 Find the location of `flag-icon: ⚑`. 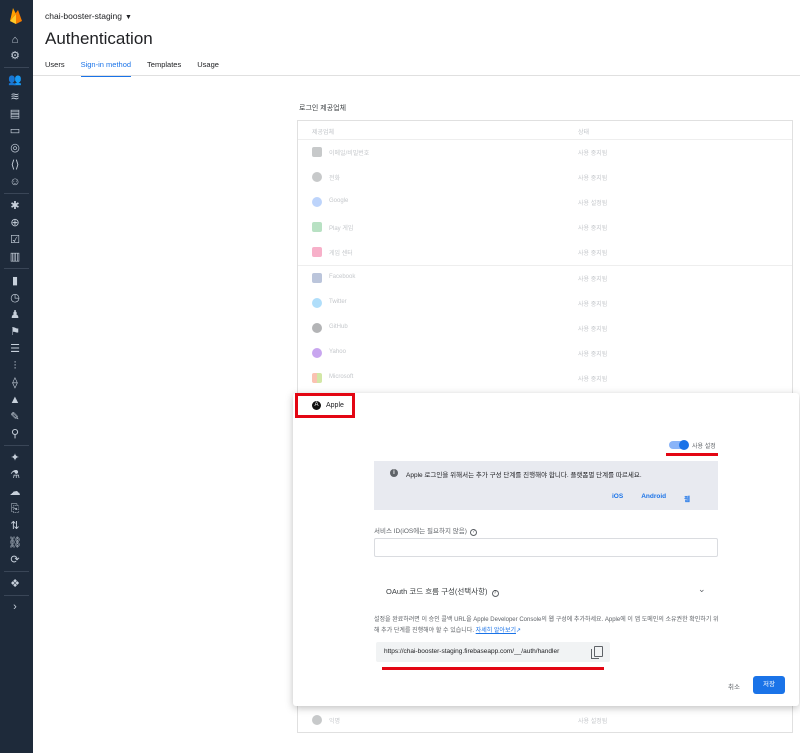

flag-icon: ⚑ is located at coordinates (15, 332).